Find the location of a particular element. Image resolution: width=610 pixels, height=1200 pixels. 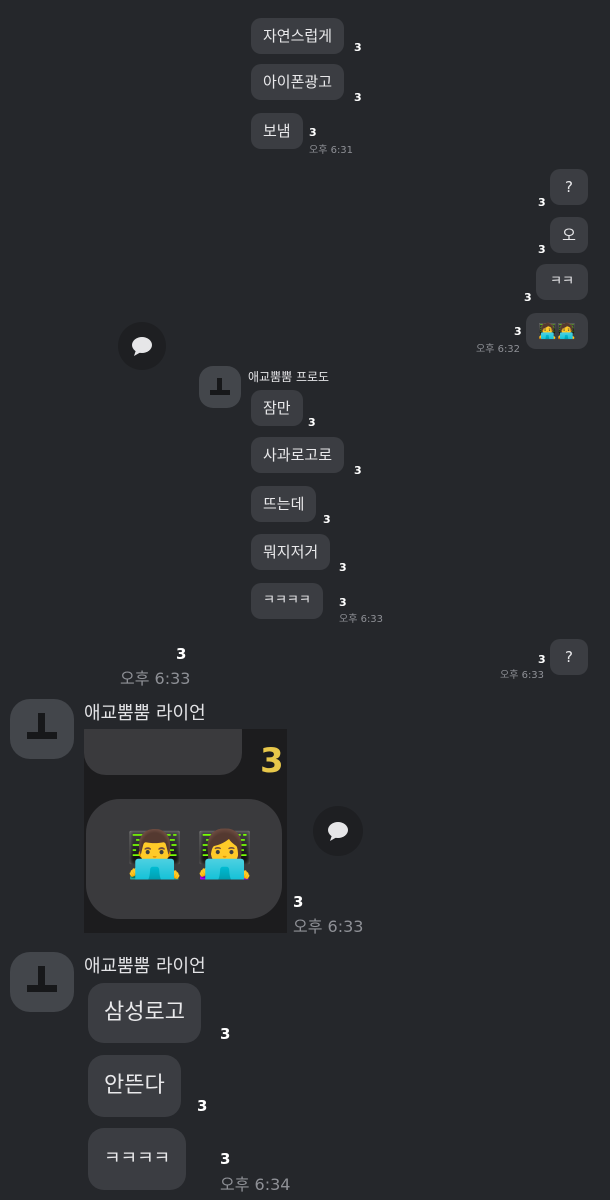

message-time: 오후 6:34 is located at coordinates (255, 1184).